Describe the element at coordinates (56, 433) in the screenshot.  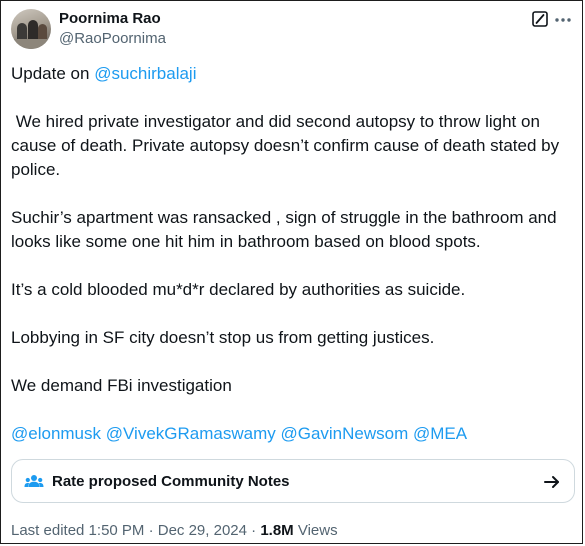
I see `mention-elonmusk: @elonmusk` at that location.